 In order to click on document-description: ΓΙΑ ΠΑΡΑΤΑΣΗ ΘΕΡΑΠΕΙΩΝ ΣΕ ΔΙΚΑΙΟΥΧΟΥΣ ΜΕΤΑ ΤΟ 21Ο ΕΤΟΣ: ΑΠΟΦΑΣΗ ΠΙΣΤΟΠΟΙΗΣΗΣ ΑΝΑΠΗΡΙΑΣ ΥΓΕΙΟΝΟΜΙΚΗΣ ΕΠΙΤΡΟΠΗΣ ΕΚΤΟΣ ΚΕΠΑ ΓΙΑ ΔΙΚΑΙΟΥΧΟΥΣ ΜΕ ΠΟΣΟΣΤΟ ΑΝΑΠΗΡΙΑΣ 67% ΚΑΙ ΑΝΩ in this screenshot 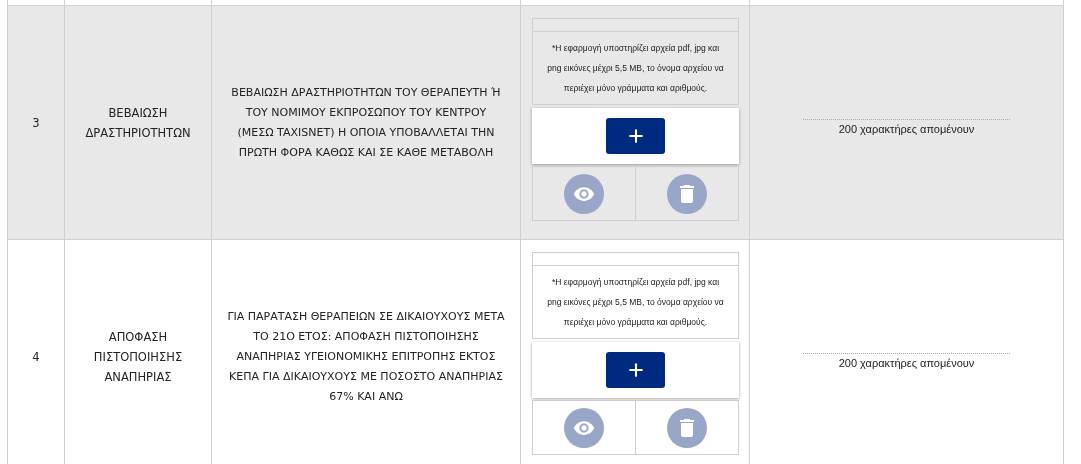, I will do `click(366, 356)`.